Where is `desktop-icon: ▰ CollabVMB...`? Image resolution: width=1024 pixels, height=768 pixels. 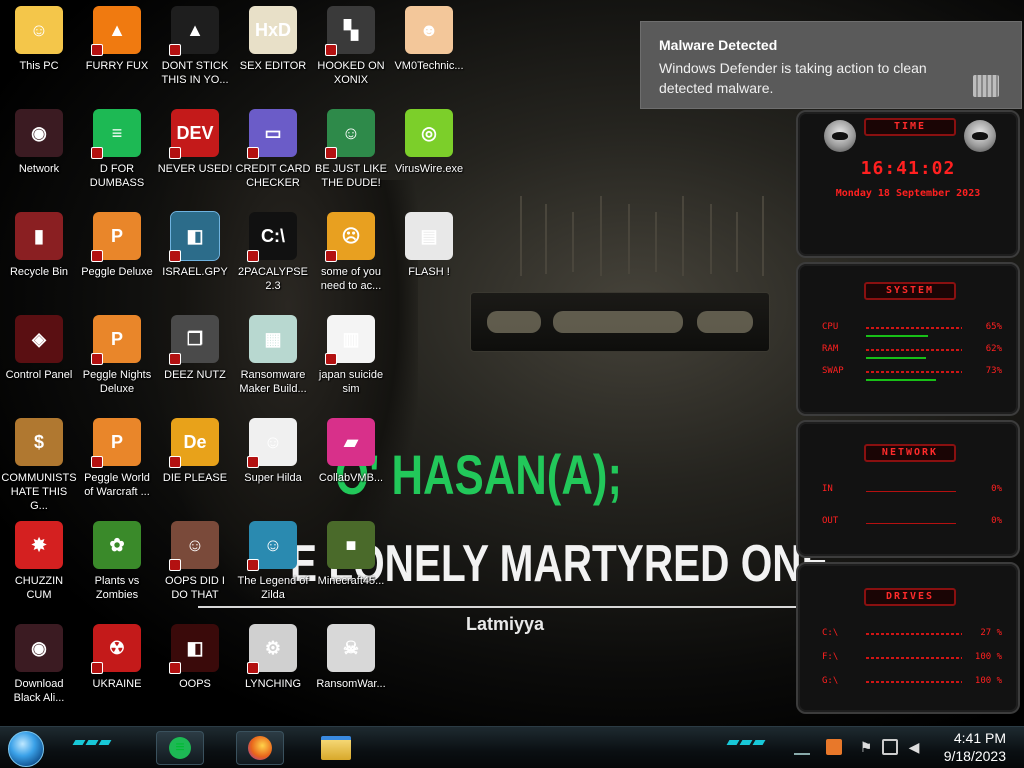 desktop-icon: ▰ CollabVMB... is located at coordinates (351, 462).